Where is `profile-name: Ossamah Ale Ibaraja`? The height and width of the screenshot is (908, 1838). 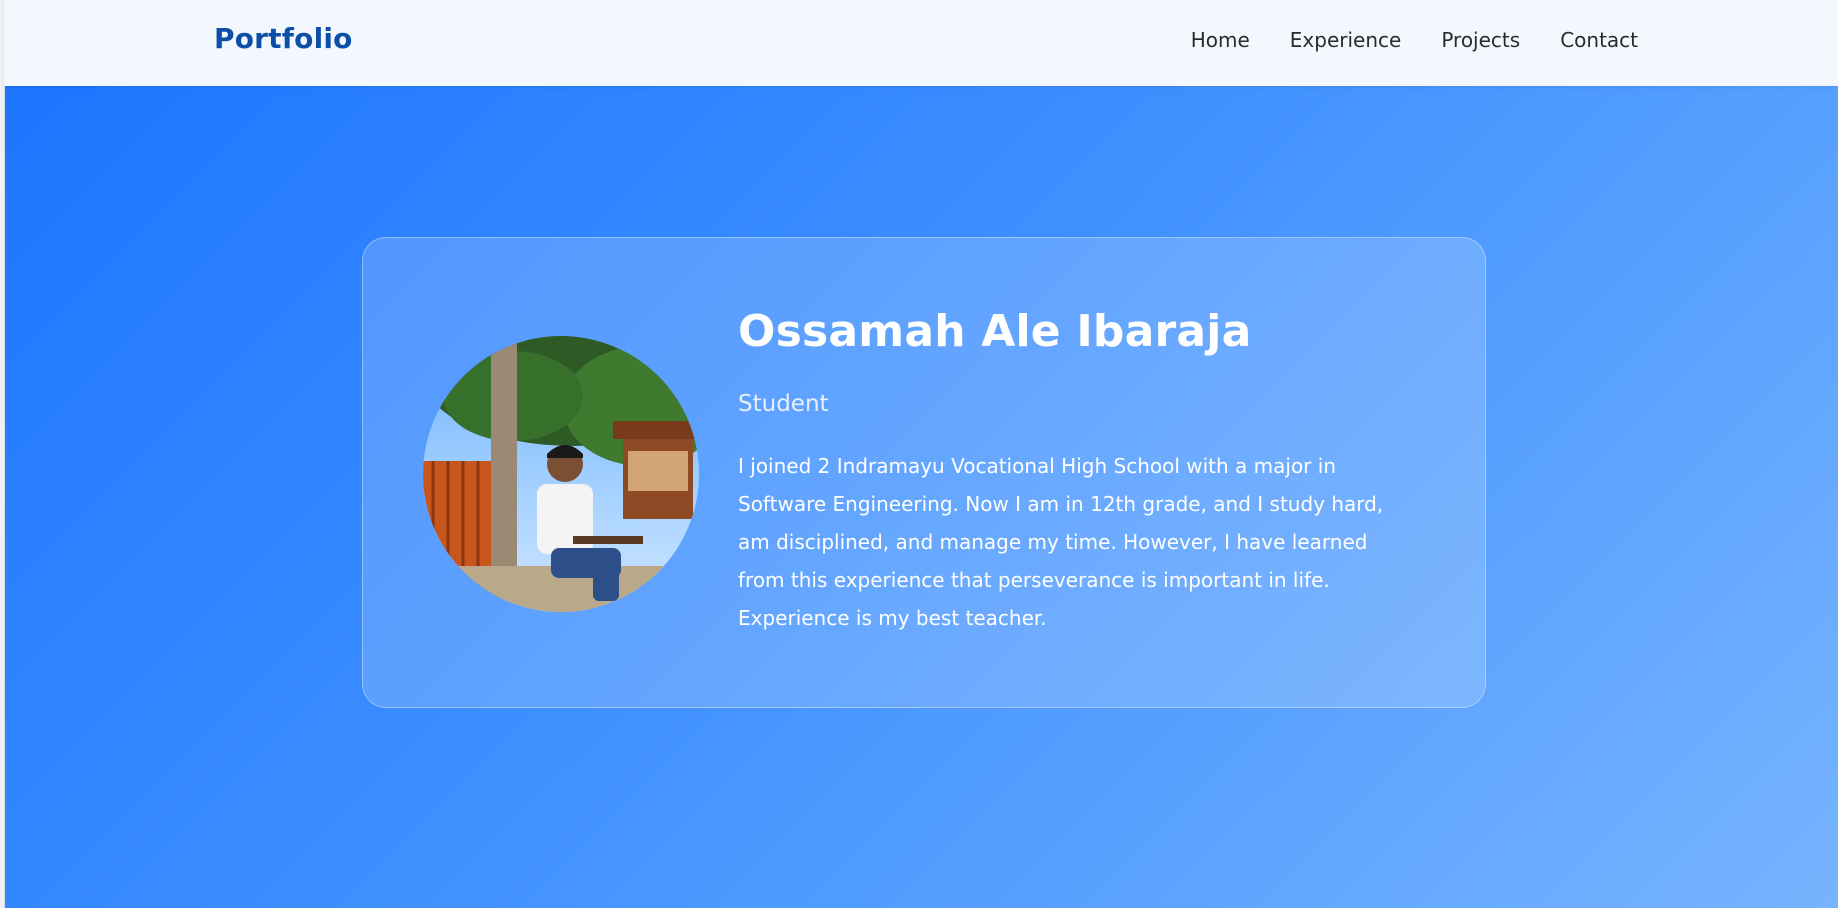 profile-name: Ossamah Ale Ibaraja is located at coordinates (995, 331).